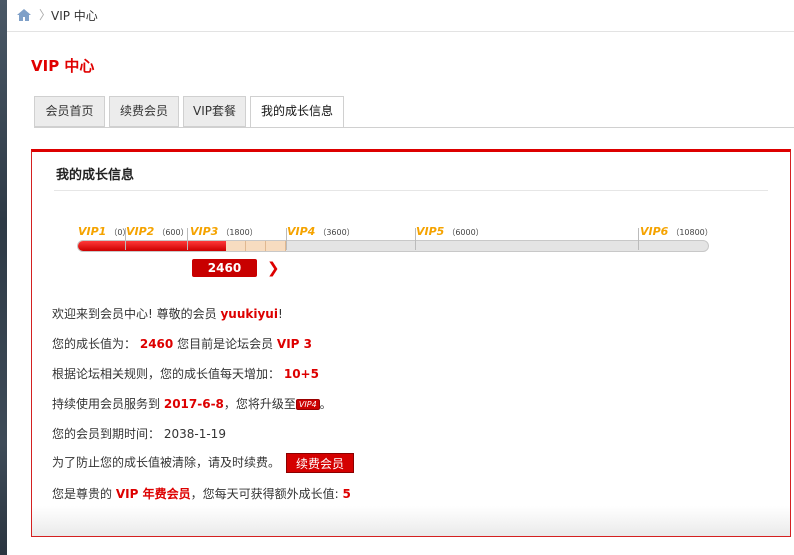 The image size is (794, 555). I want to click on breadcrumb: 〉 VIP 中心, so click(400, 16).